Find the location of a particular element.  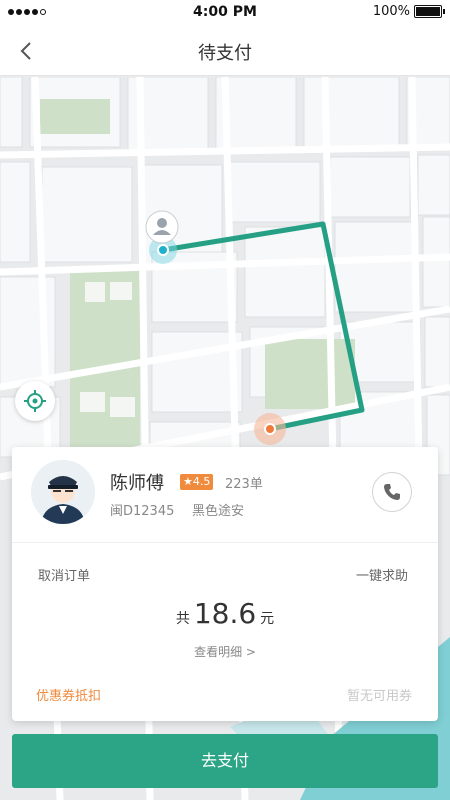

destination-pin-icon is located at coordinates (270, 429).